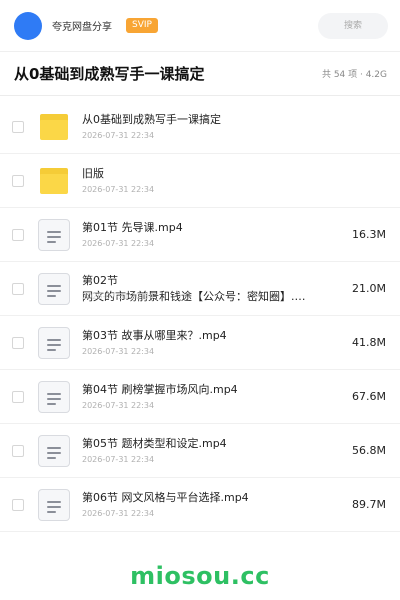  What do you see at coordinates (82, 27) in the screenshot?
I see `username: 夸克网盘分享` at bounding box center [82, 27].